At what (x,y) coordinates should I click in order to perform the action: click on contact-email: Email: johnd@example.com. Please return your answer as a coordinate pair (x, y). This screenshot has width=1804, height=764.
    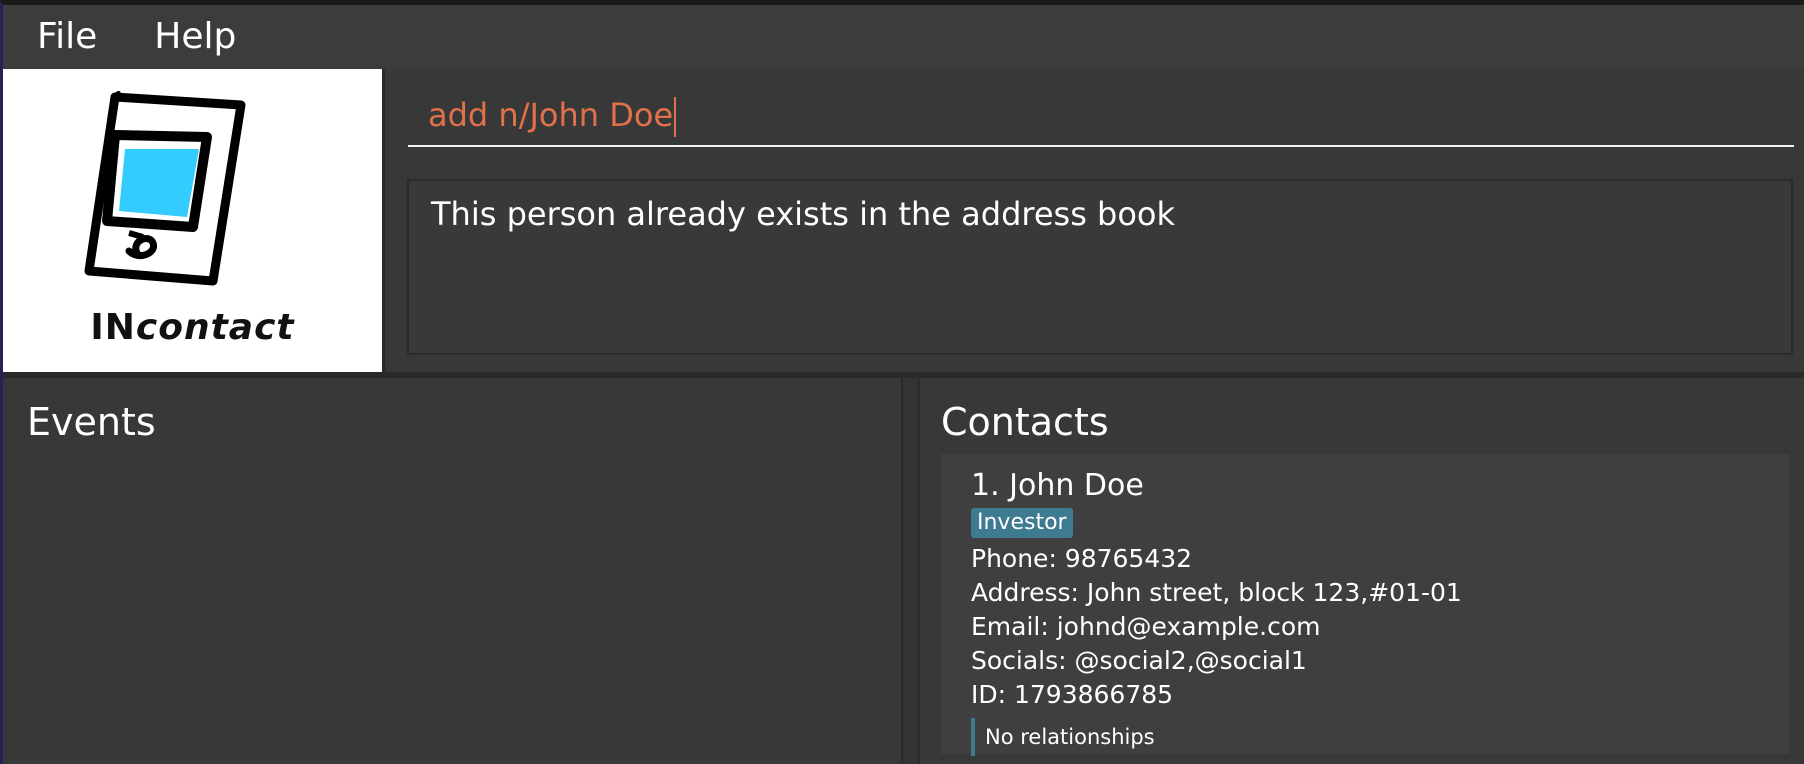
    Looking at the image, I should click on (1146, 626).